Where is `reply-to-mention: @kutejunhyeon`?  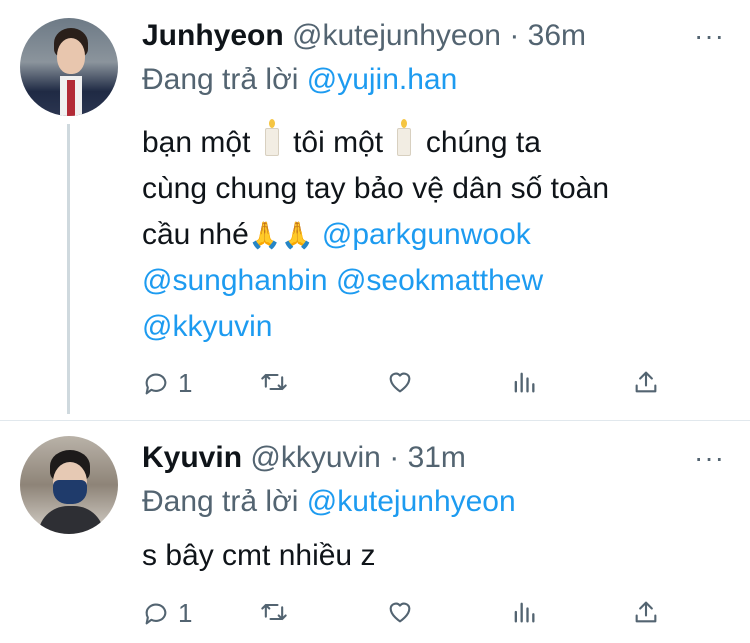
reply-to-mention: @kutejunhyeon is located at coordinates (411, 501).